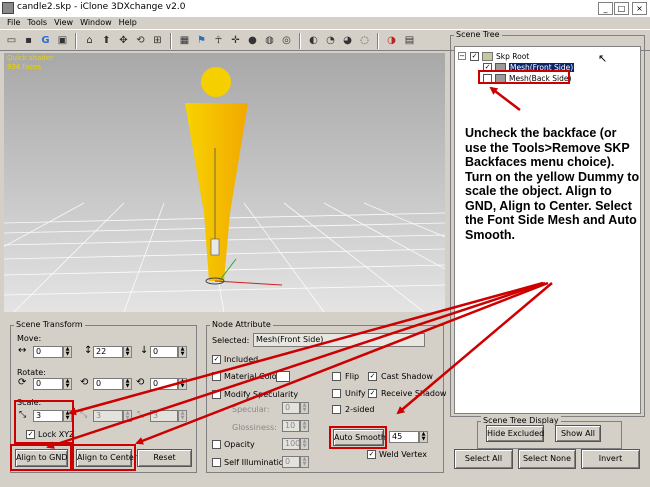 This screenshot has width=650, height=487. What do you see at coordinates (364, 40) in the screenshot?
I see `wire-icon: ◌` at bounding box center [364, 40].